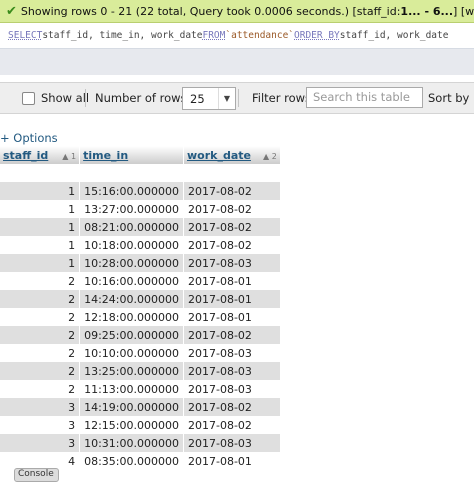 The width and height of the screenshot is (474, 482). Describe the element at coordinates (394, 35) in the screenshot. I see `sql-order-columns: staff_id, work_date` at that location.